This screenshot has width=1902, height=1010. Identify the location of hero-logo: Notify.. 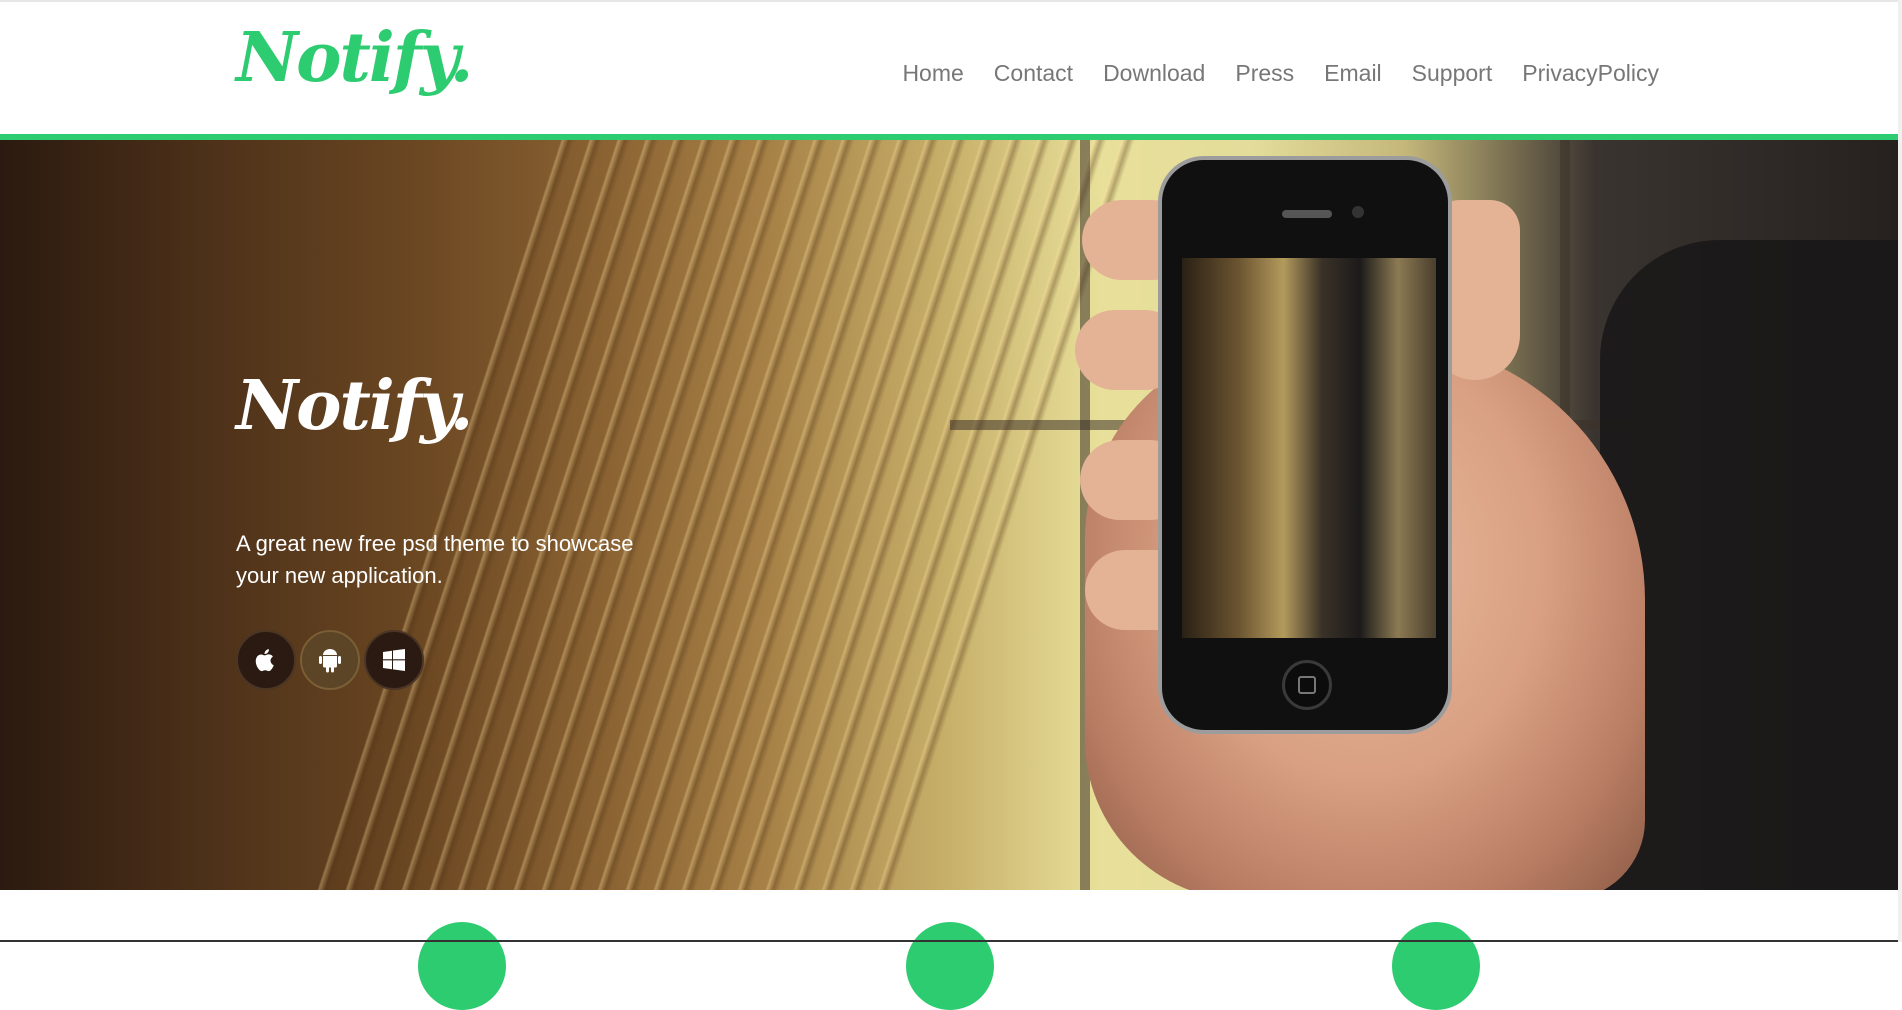
(354, 406).